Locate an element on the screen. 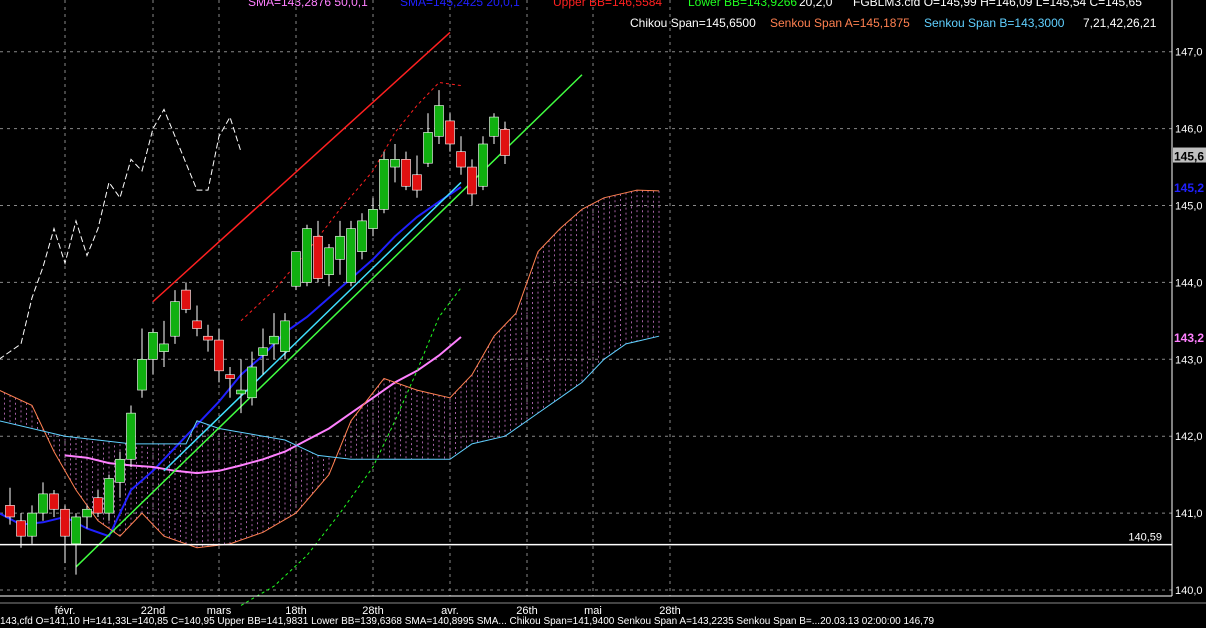 The image size is (1206, 628). indicator-label: SMA=143,2876 50,0,1 is located at coordinates (308, 4).